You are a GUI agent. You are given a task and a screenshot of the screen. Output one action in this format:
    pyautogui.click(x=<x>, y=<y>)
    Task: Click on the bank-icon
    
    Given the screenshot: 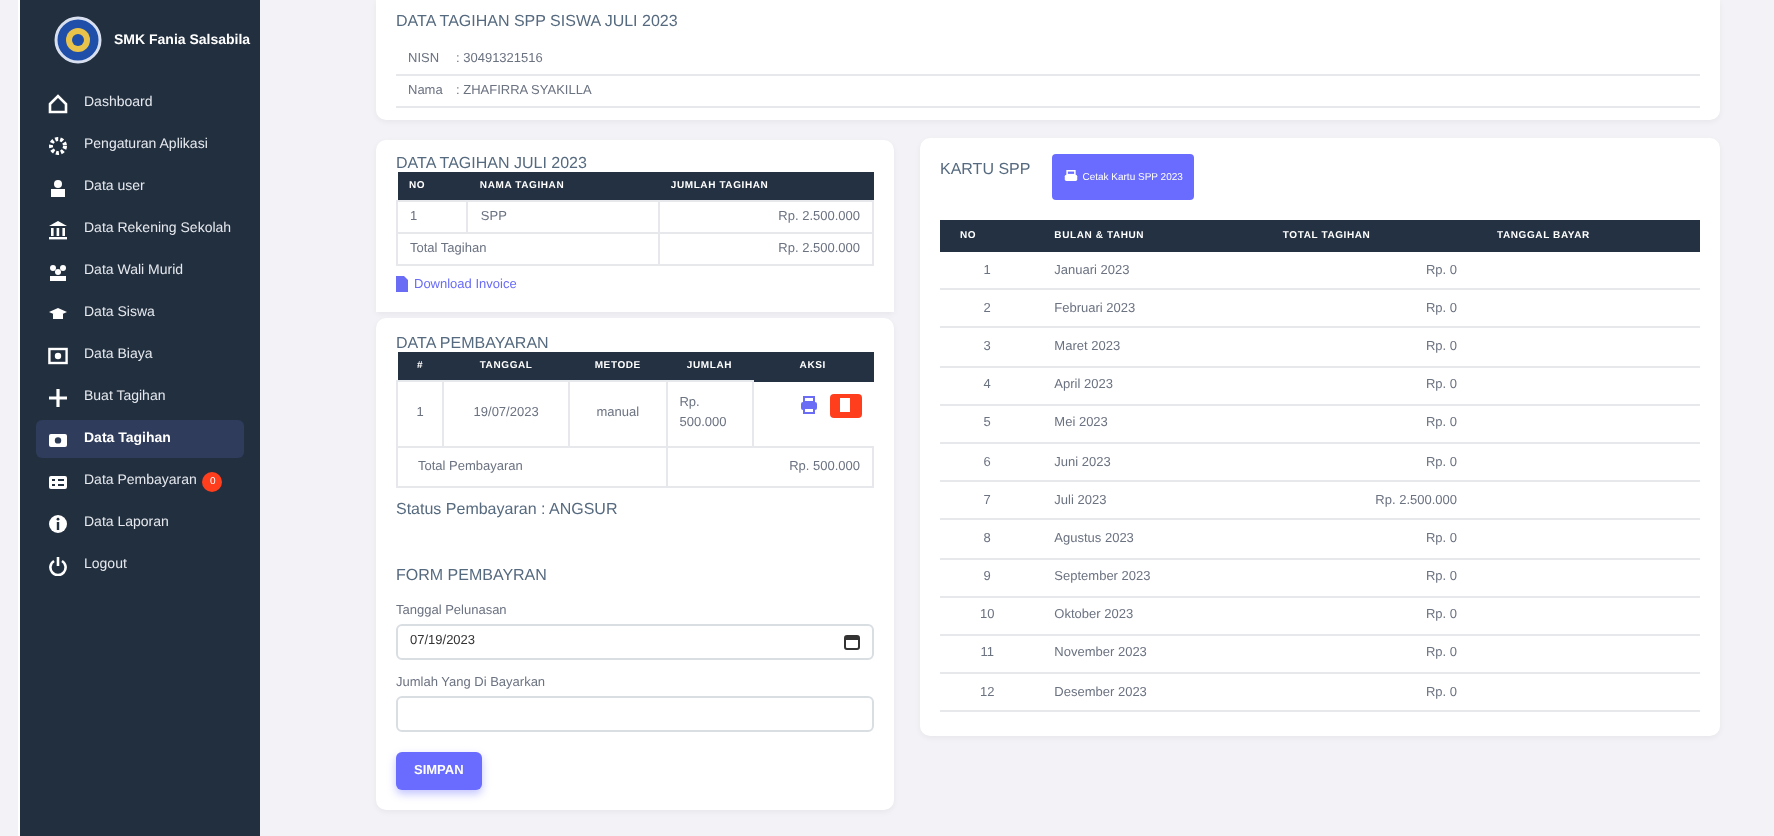 What is the action you would take?
    pyautogui.click(x=58, y=229)
    